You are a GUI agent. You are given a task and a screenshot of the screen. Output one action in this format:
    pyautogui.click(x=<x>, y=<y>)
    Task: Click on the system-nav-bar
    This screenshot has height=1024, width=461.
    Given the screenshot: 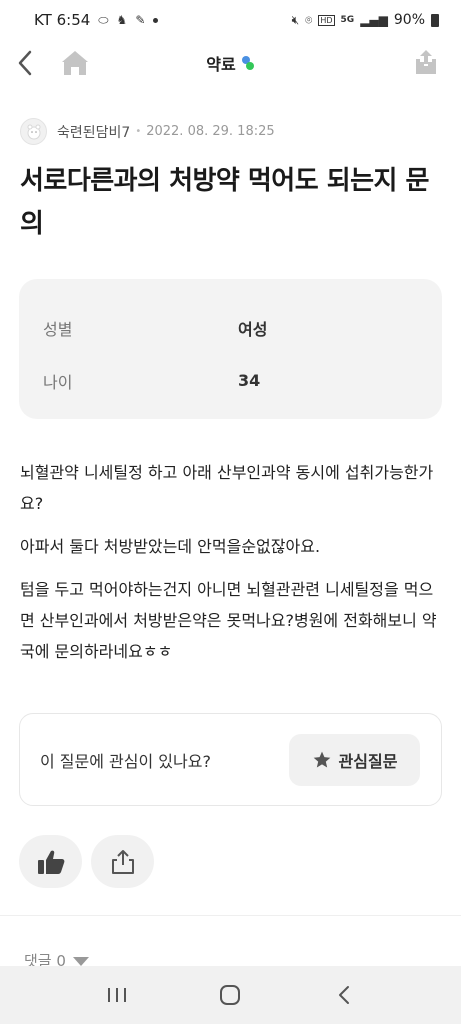 What is the action you would take?
    pyautogui.click(x=230, y=995)
    